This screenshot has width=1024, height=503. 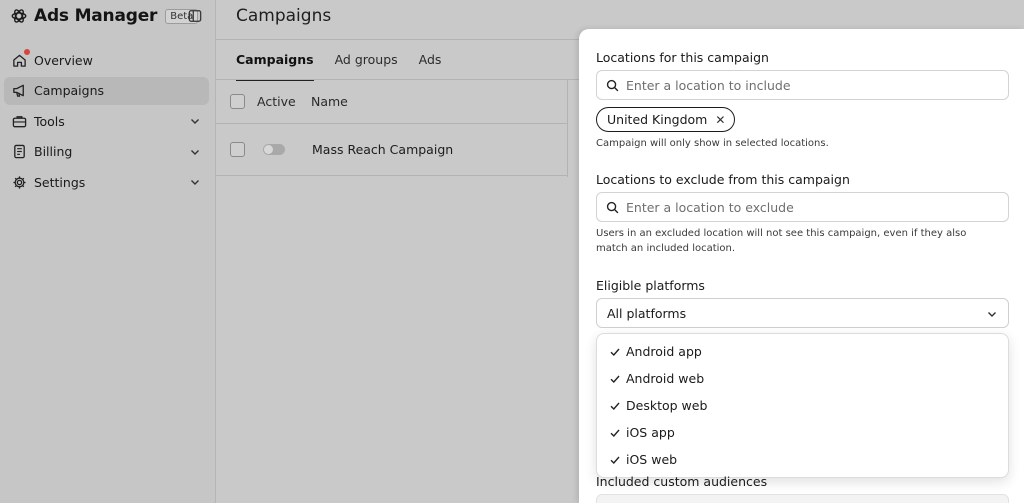 What do you see at coordinates (329, 101) in the screenshot?
I see `column-header-name: Name` at bounding box center [329, 101].